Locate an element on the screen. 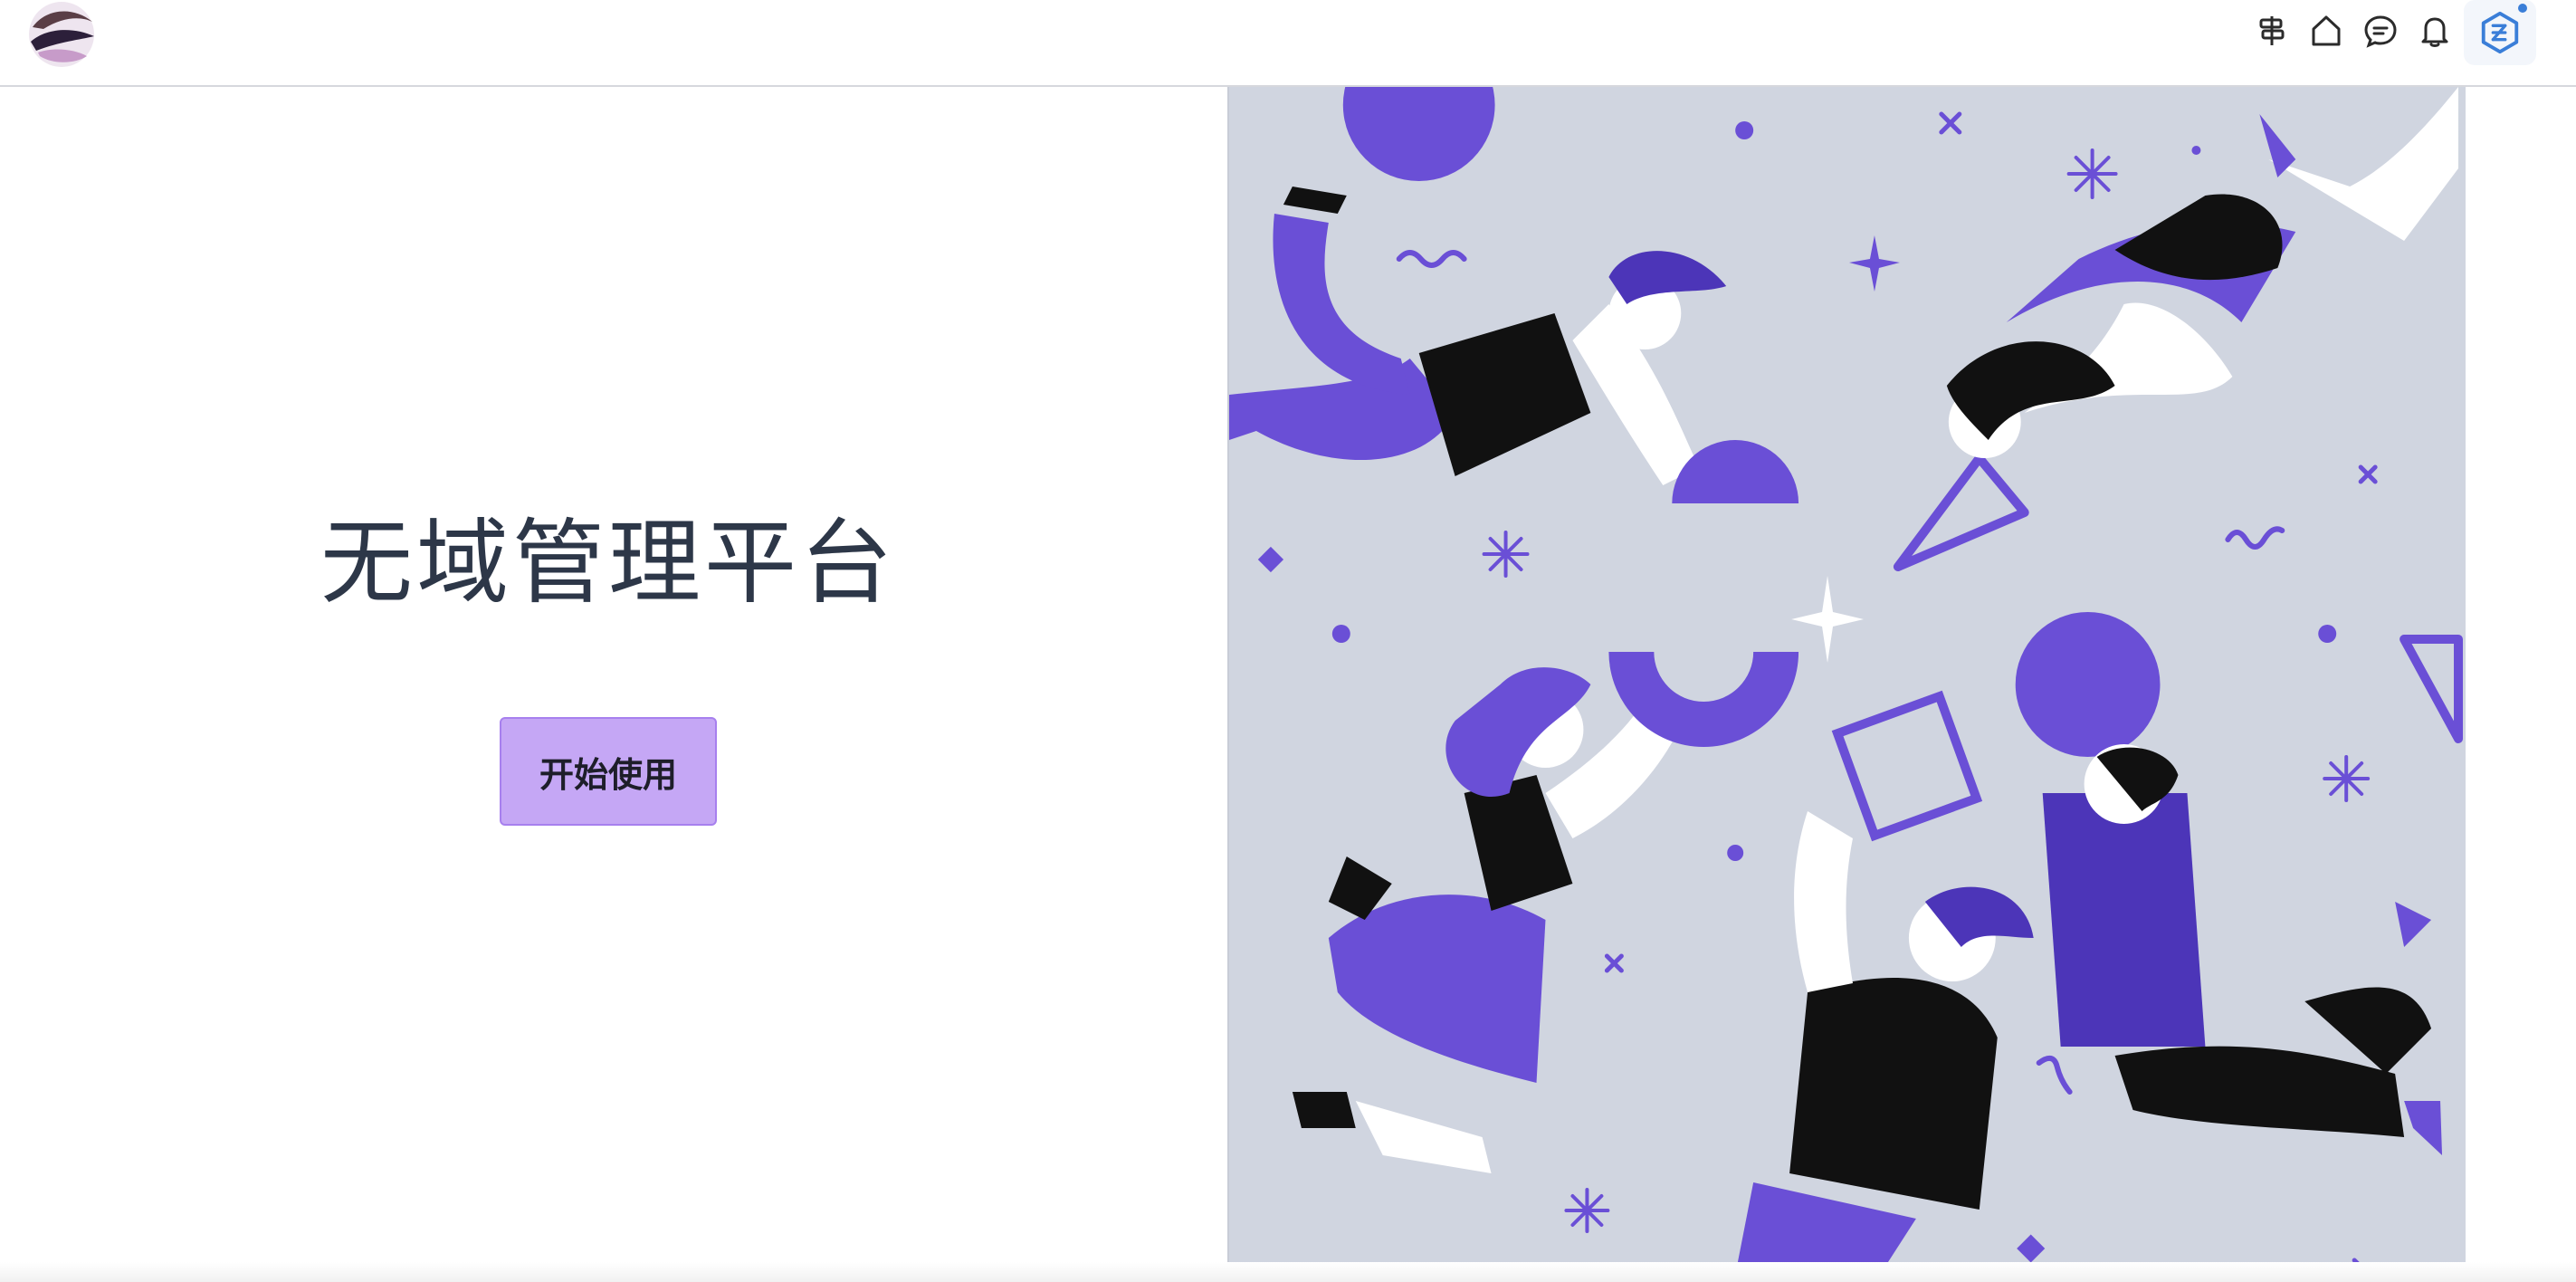 This screenshot has height=1282, width=2576. user-avatar is located at coordinates (2500, 32).